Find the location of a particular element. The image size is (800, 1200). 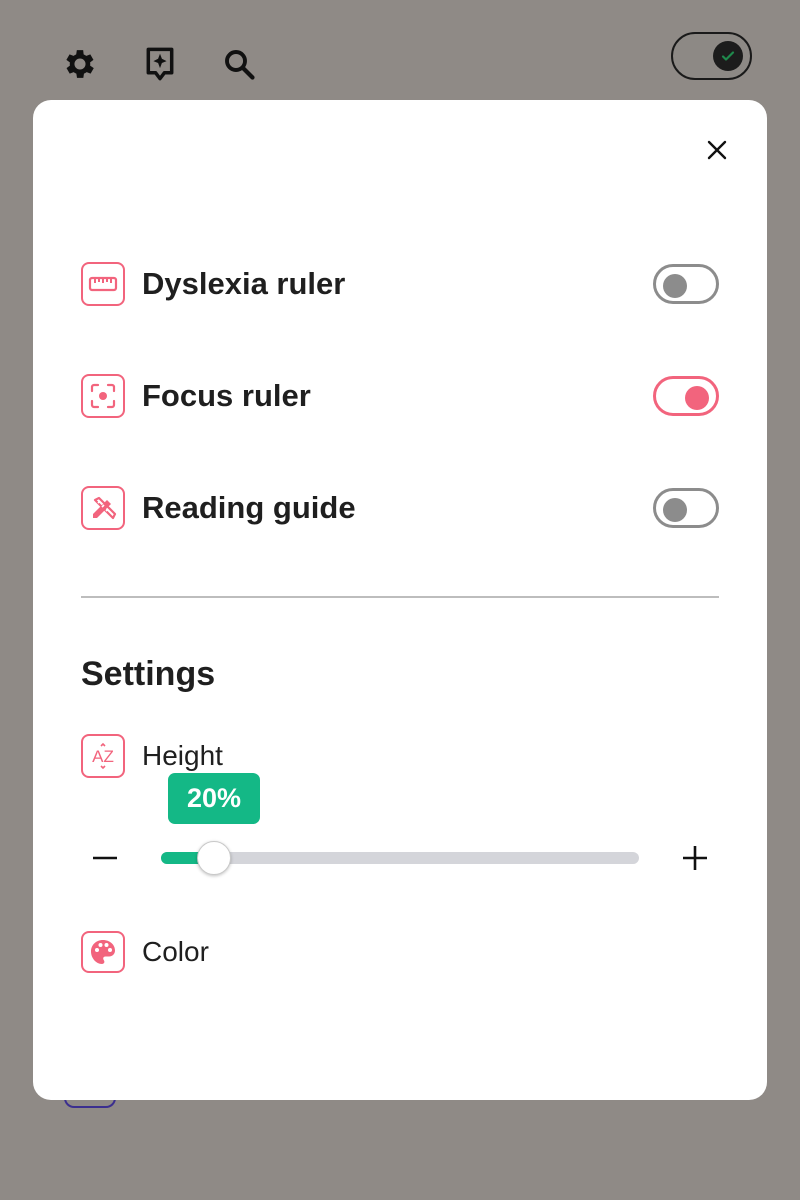

increase-button is located at coordinates (695, 858).